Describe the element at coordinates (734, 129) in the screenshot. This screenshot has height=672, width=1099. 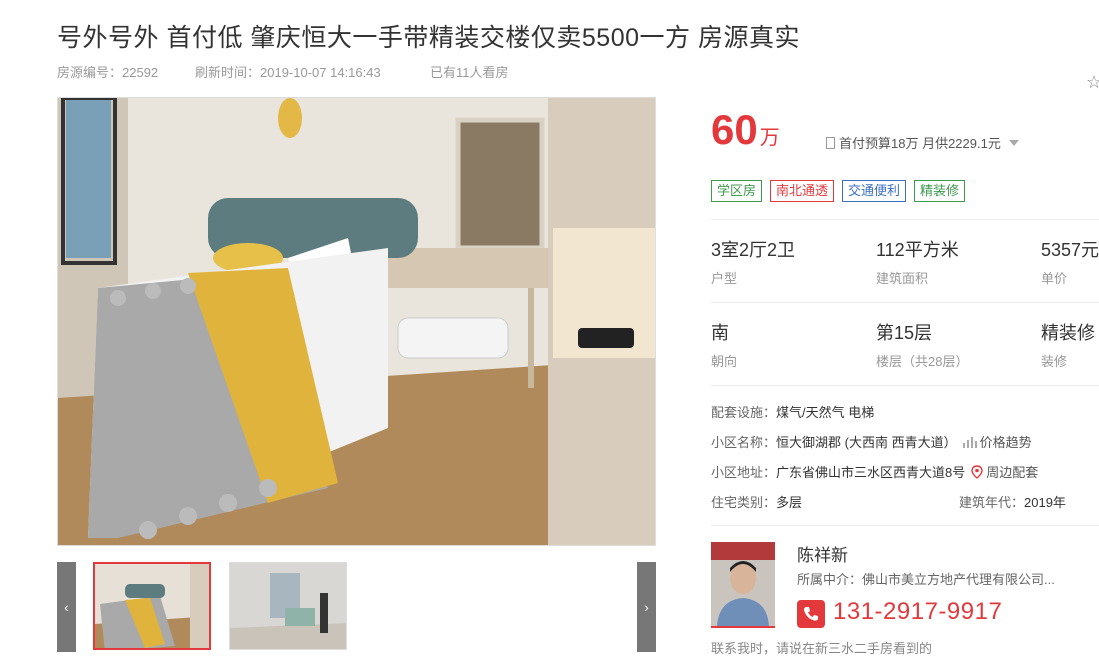
I see `price-amount: 60` at that location.